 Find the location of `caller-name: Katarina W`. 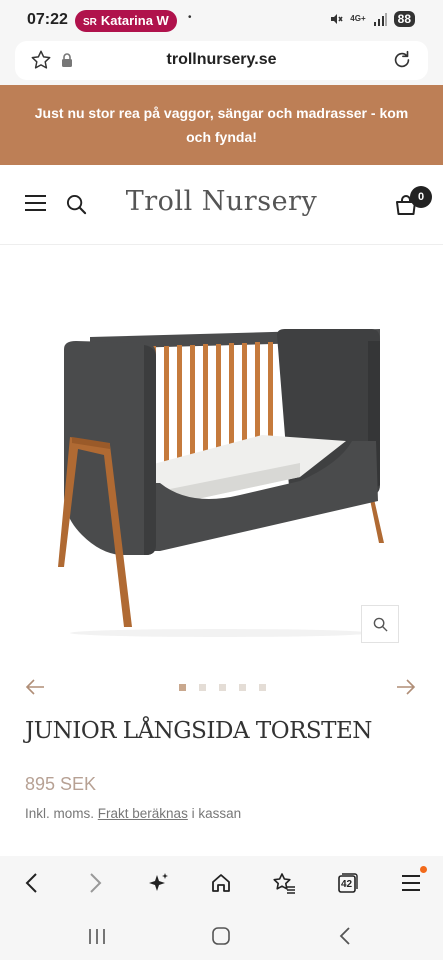

caller-name: Katarina W is located at coordinates (134, 20).